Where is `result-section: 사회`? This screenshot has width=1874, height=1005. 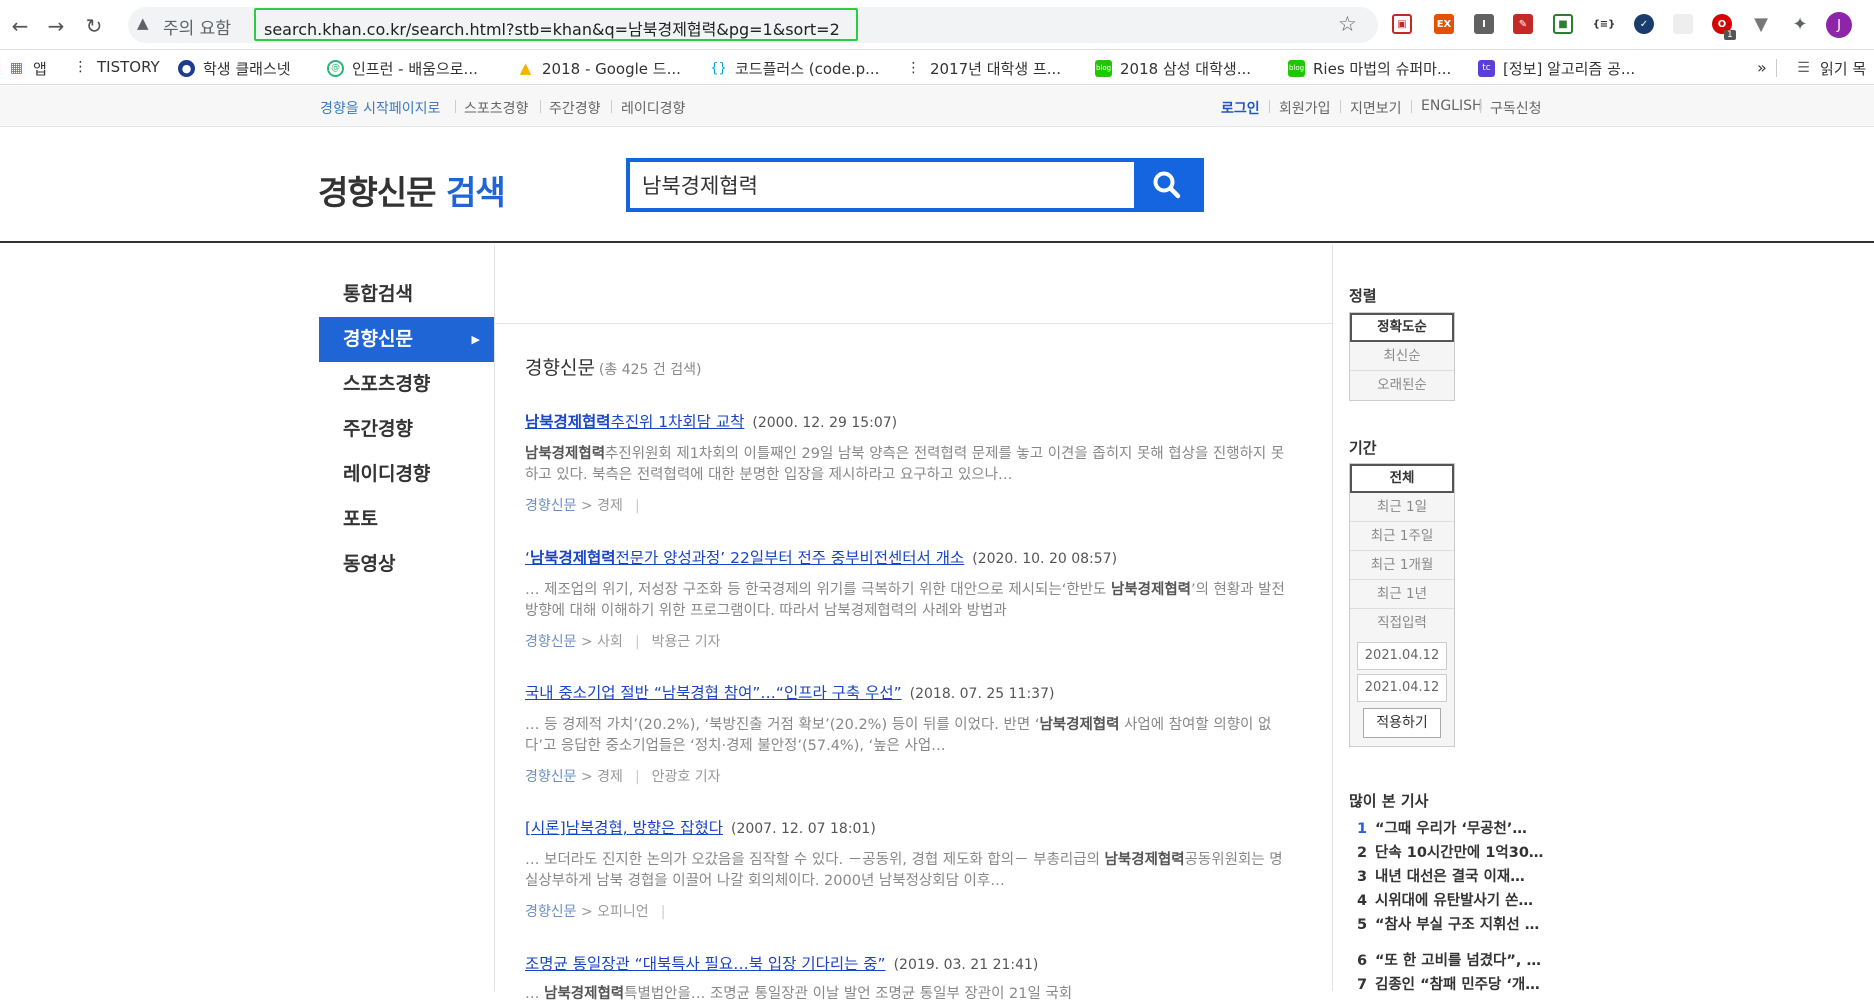
result-section: 사회 is located at coordinates (610, 642).